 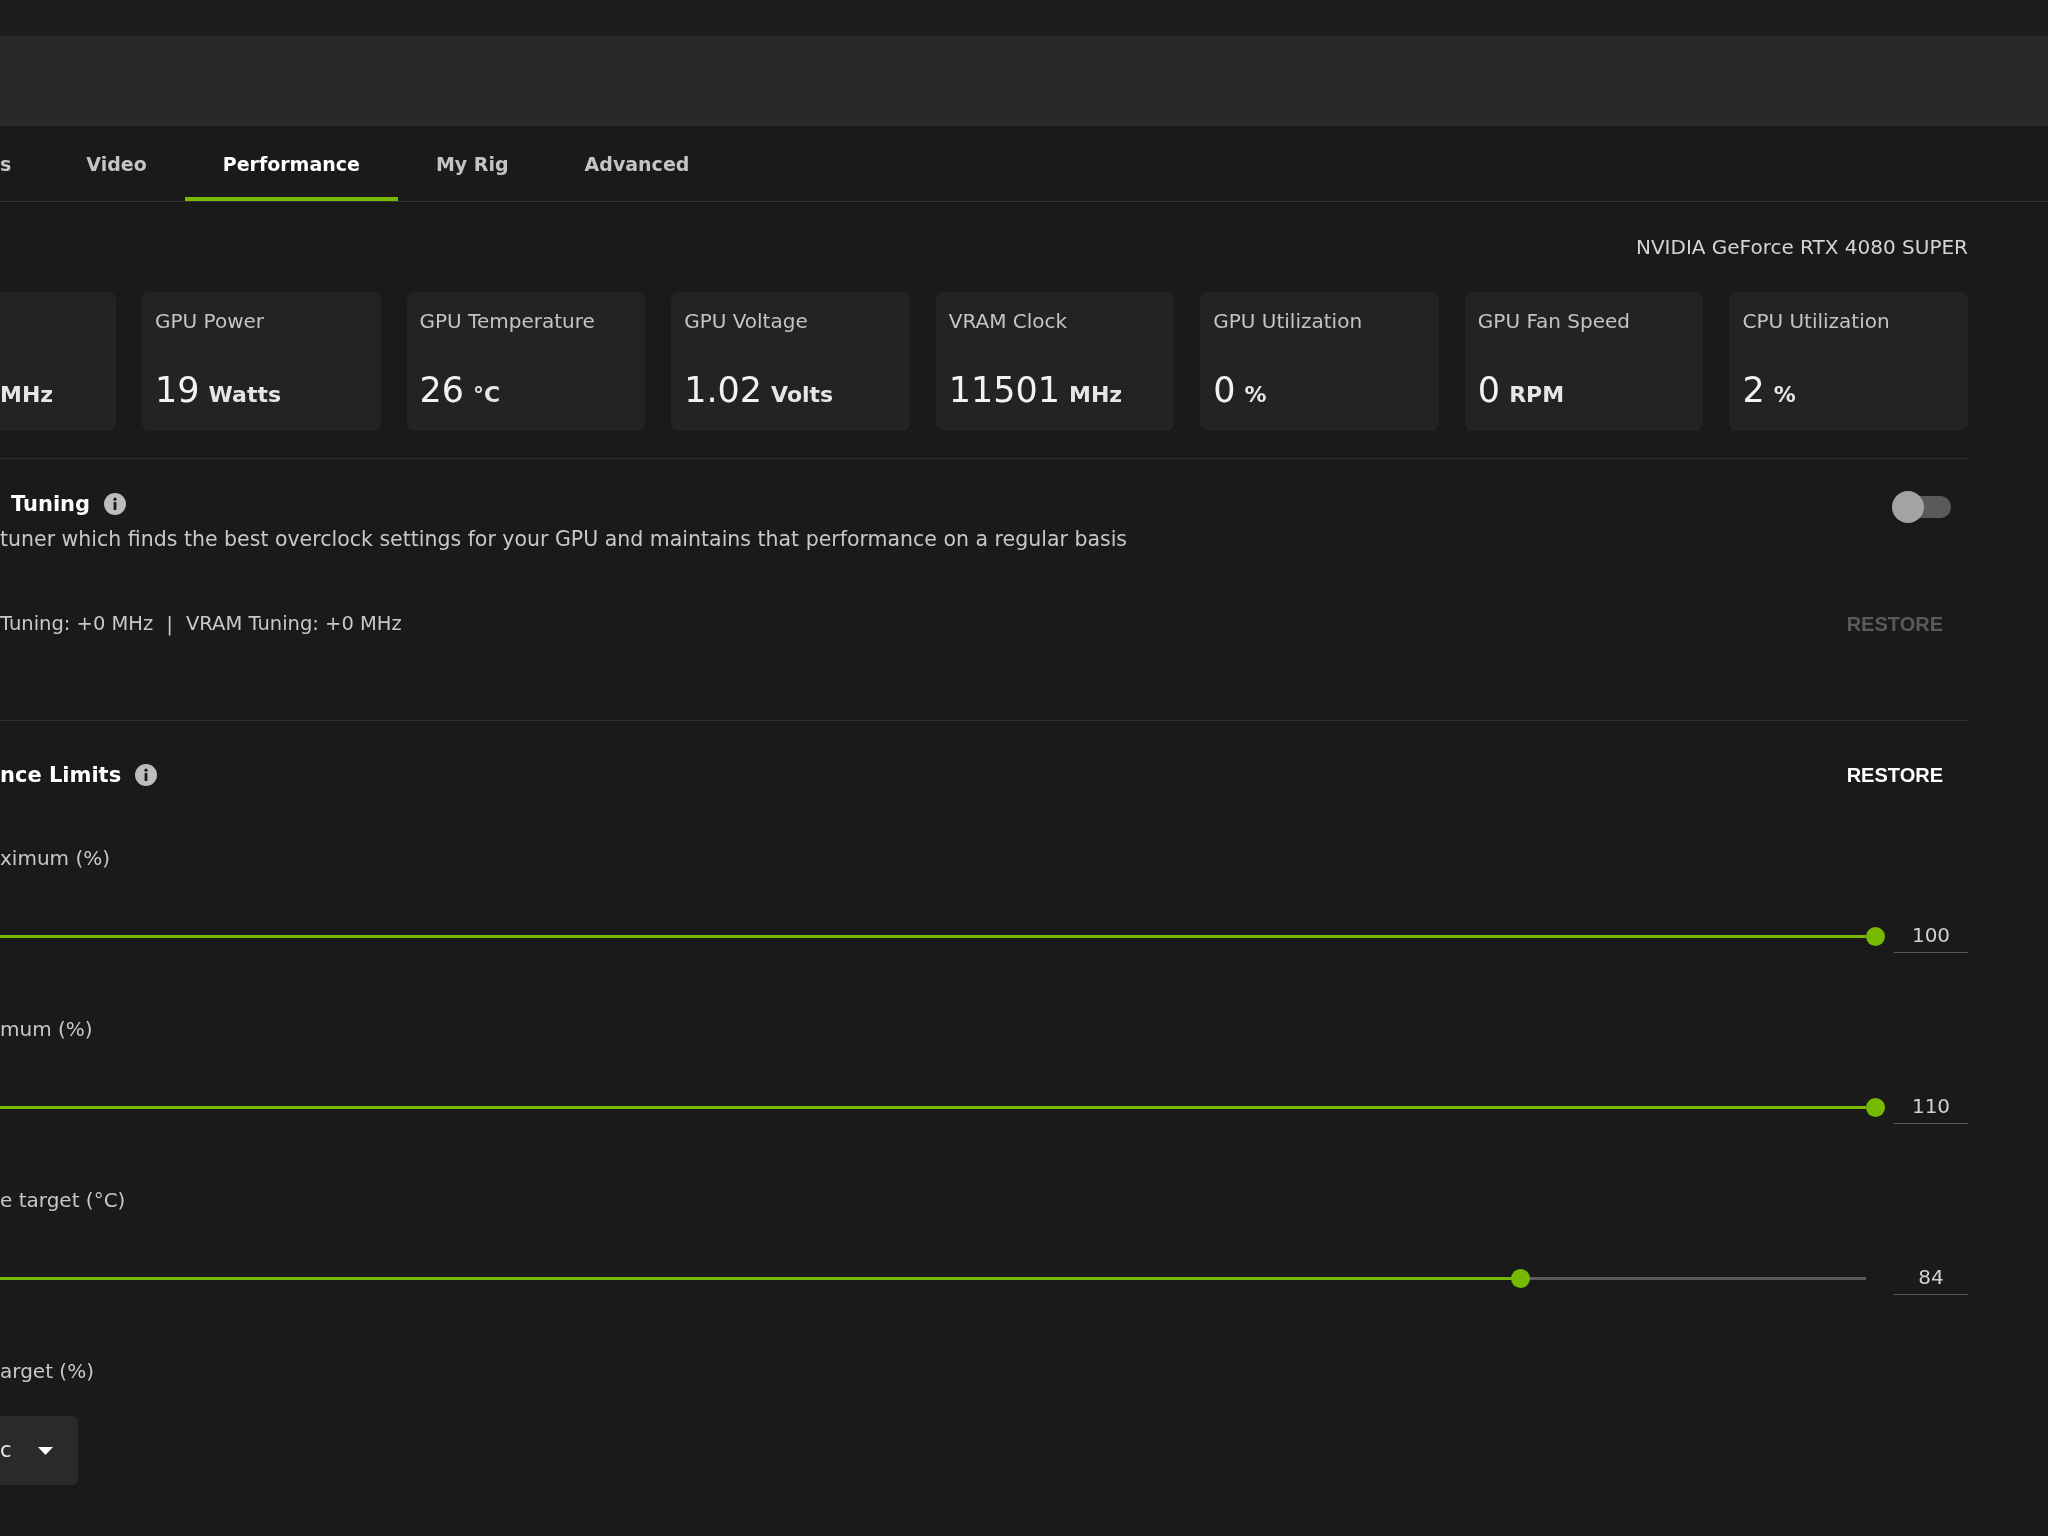 What do you see at coordinates (45, 1450) in the screenshot?
I see `caret-icon` at bounding box center [45, 1450].